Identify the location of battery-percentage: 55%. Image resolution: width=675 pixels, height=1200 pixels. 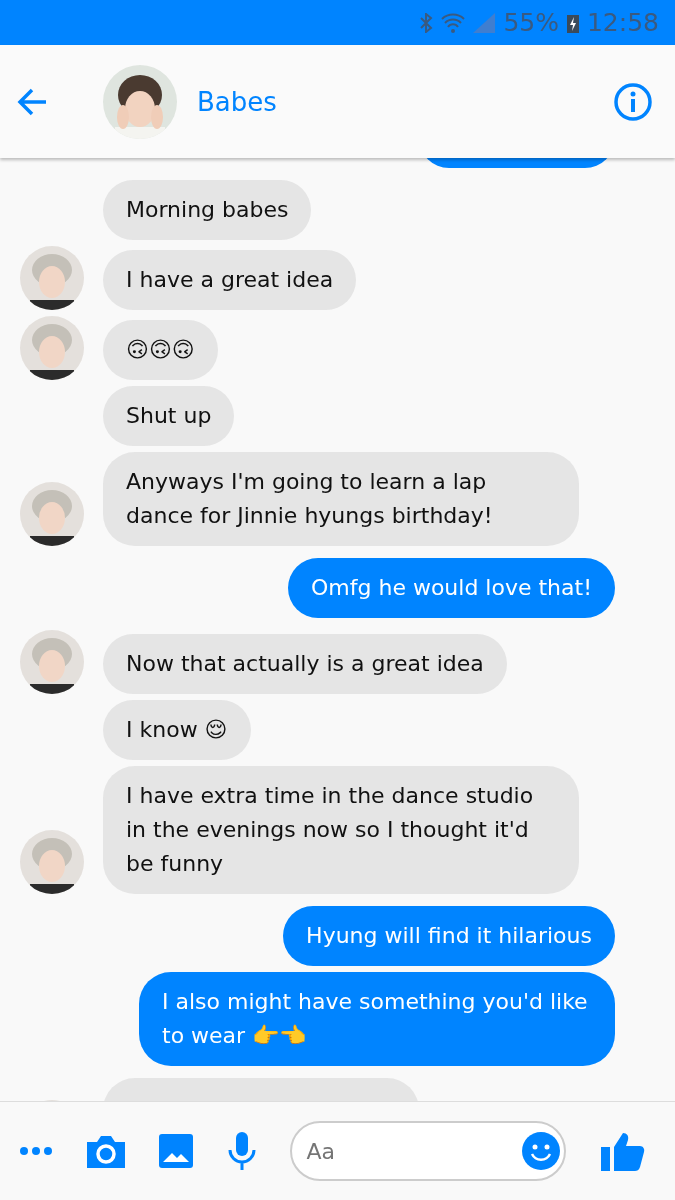
(531, 22).